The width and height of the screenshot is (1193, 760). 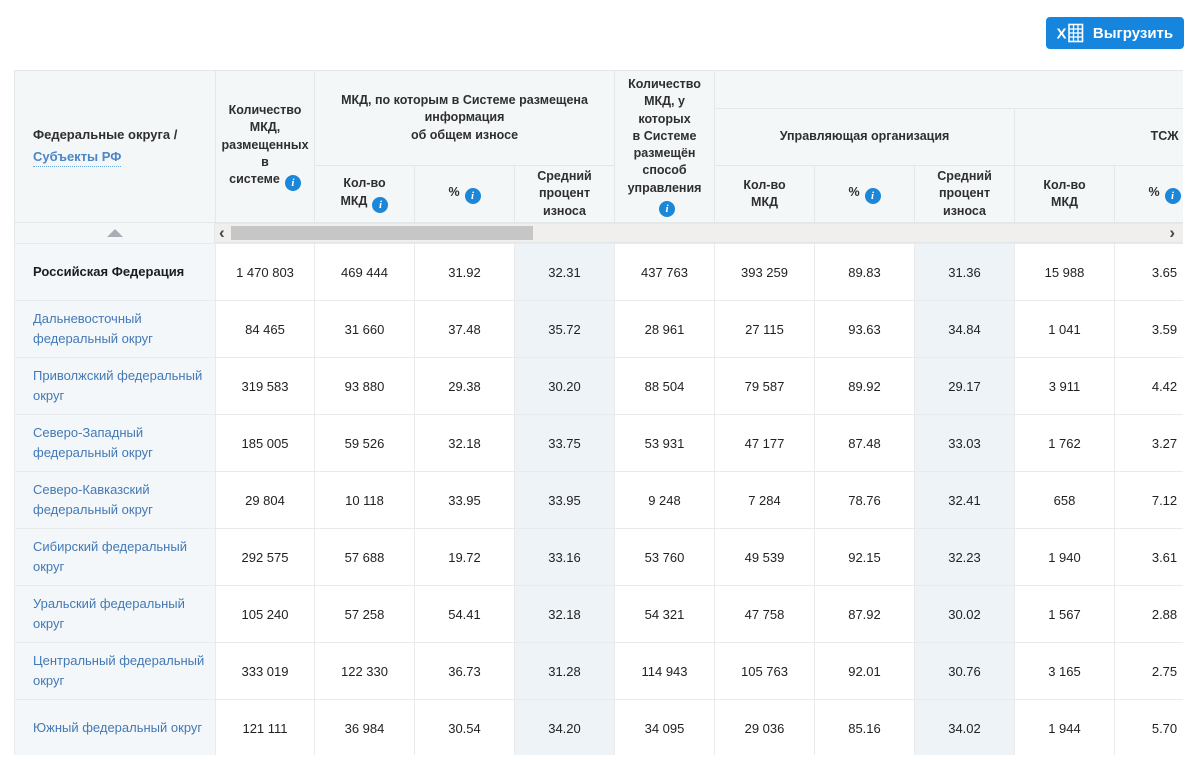 What do you see at coordinates (464, 727) in the screenshot?
I see `data-cell: 30.54` at bounding box center [464, 727].